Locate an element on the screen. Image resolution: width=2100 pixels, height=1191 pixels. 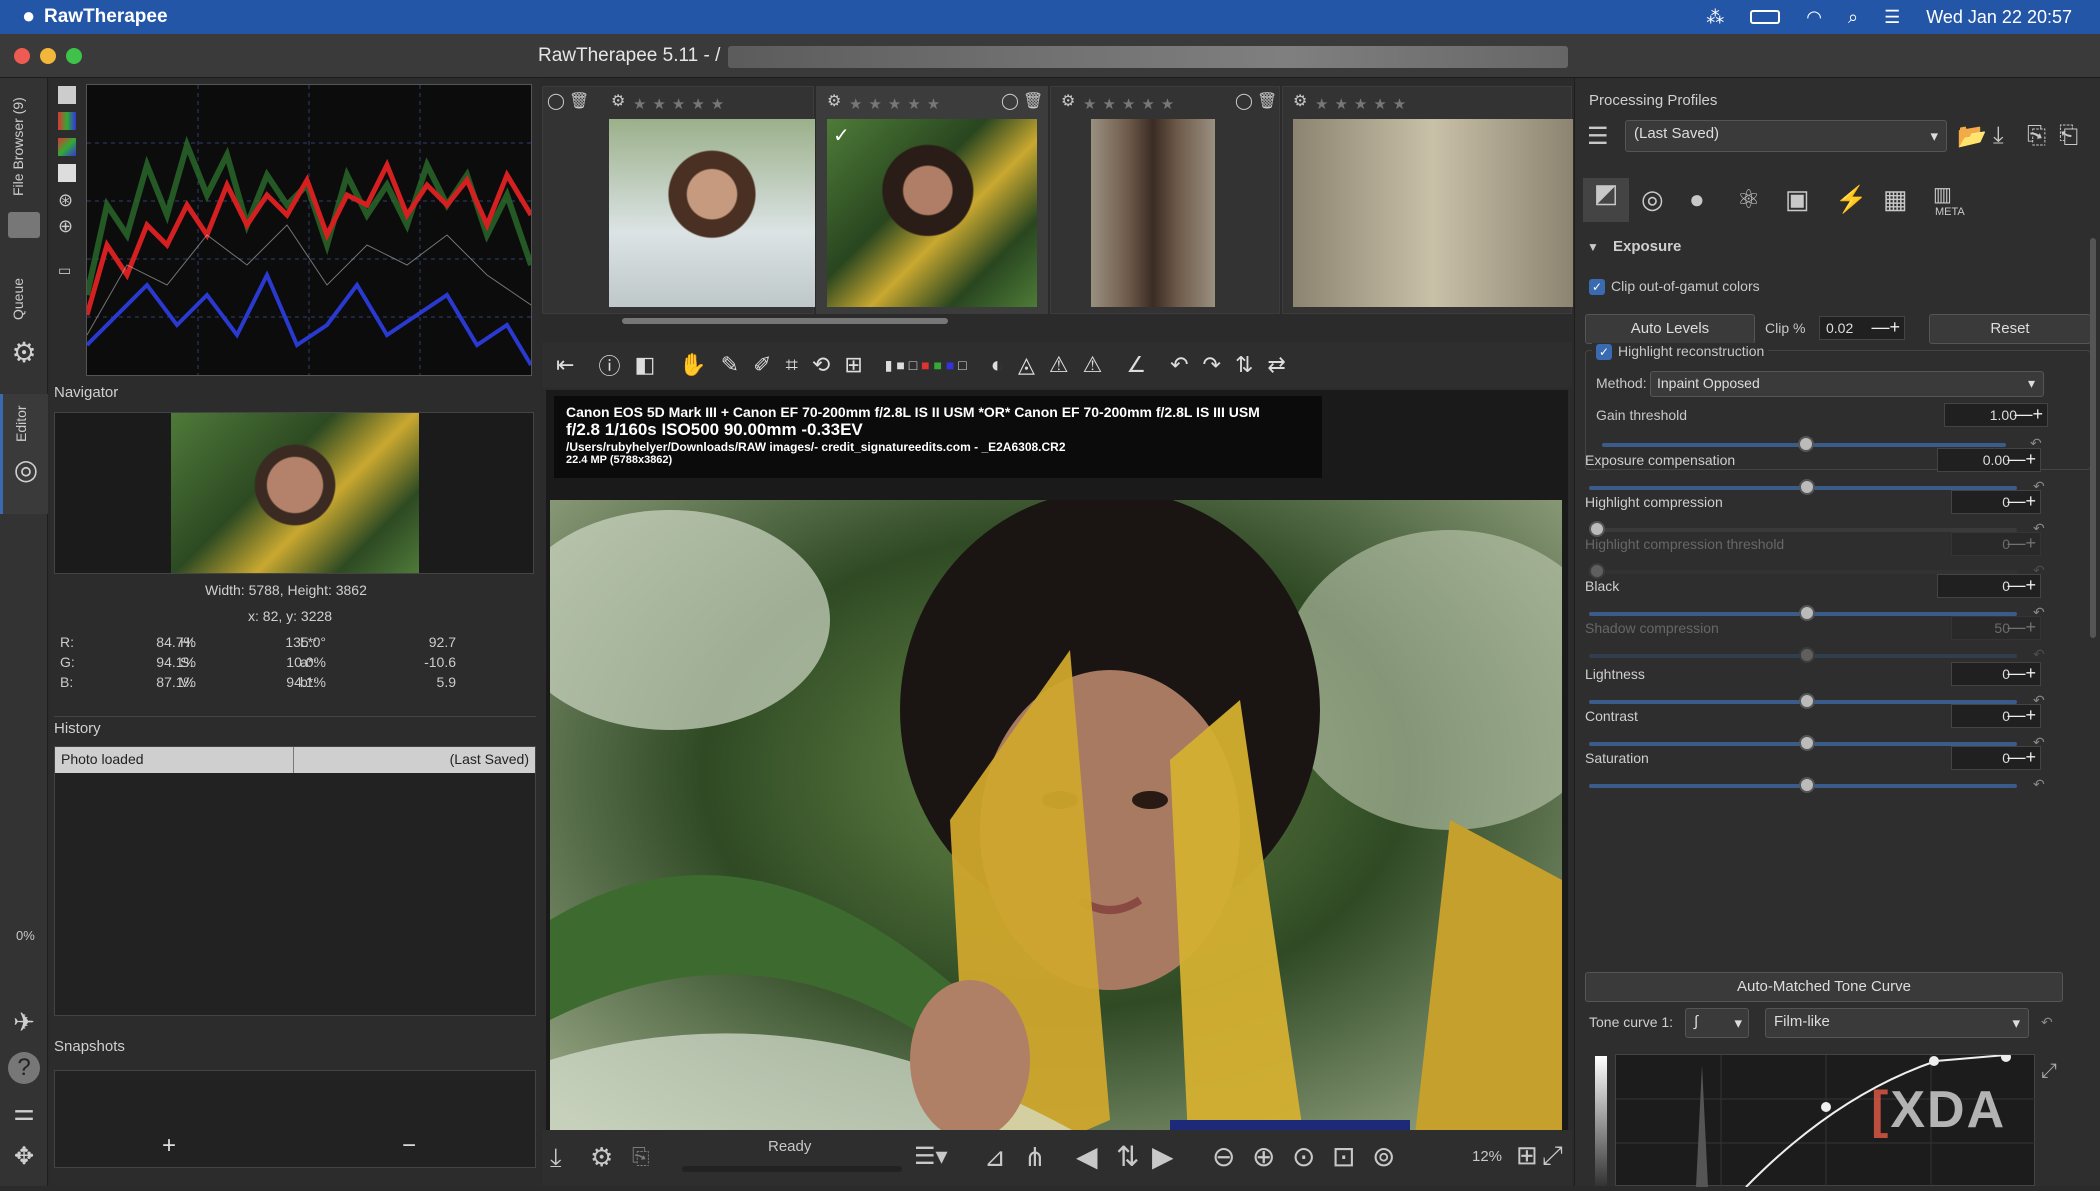
send-to-editor-icon: ⎘ is located at coordinates (641, 1157).